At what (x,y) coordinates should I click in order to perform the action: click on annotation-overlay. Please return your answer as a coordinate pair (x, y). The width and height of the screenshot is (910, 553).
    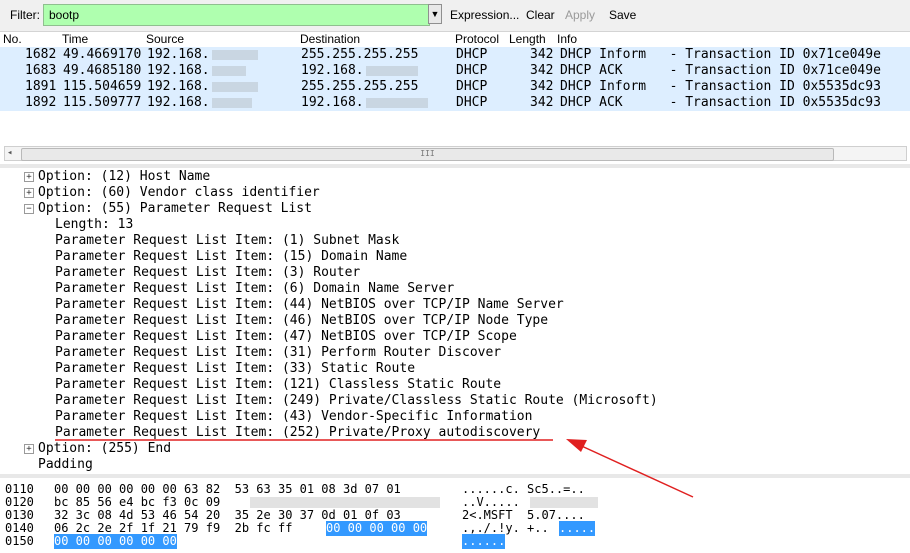
    Looking at the image, I should click on (374, 468).